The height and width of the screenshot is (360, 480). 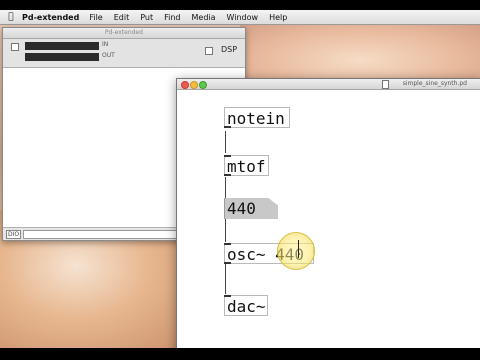 I want to click on desktop-wallpaper-region, so click(x=360, y=54).